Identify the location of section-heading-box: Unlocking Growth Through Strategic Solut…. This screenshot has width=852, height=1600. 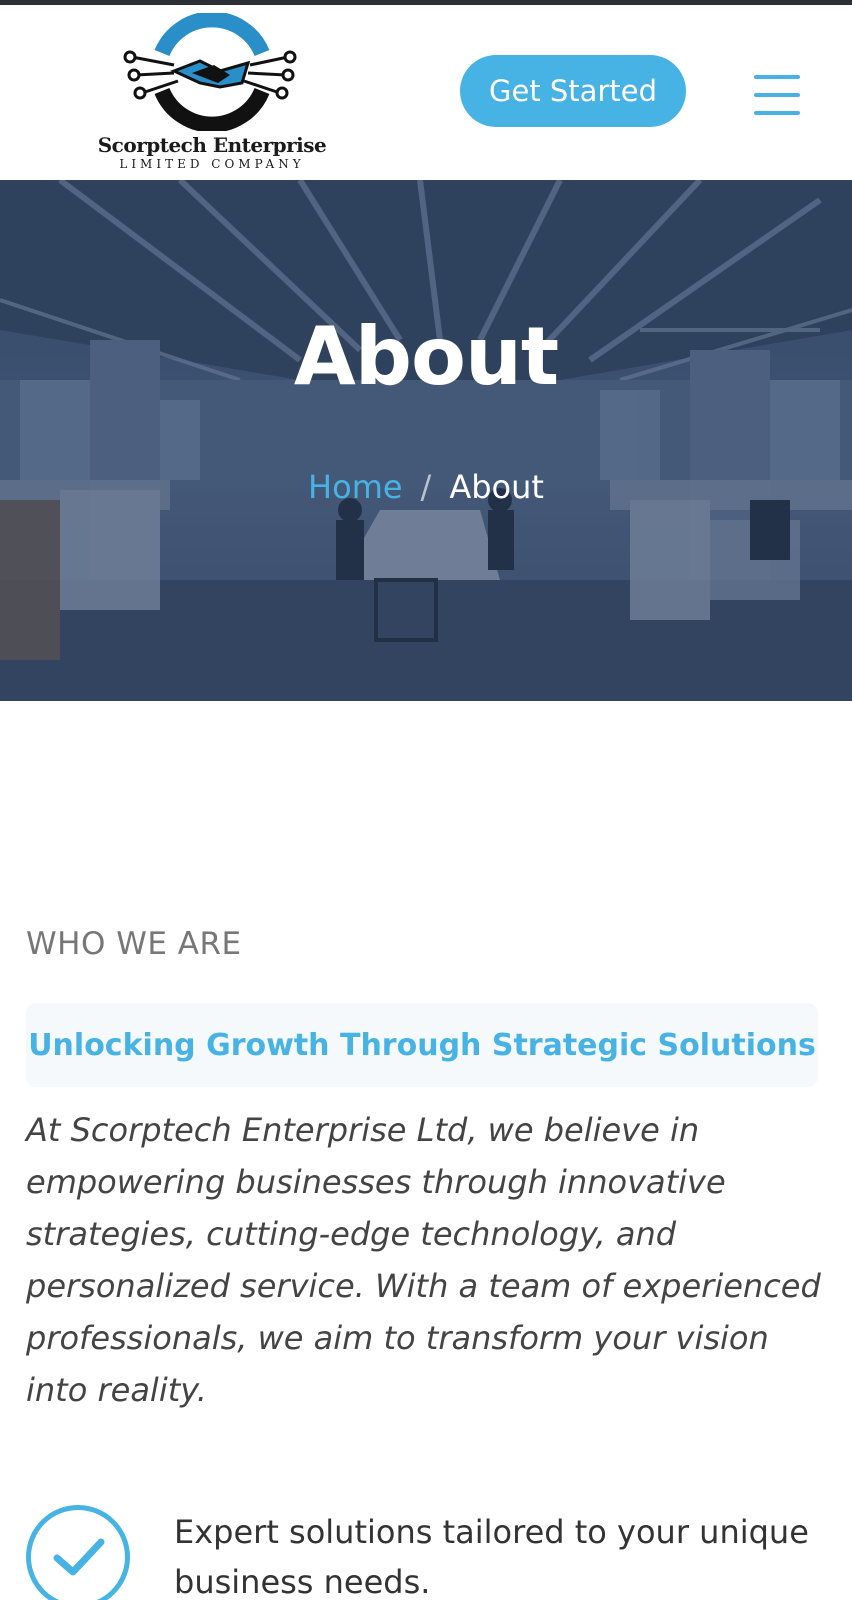
(422, 1045).